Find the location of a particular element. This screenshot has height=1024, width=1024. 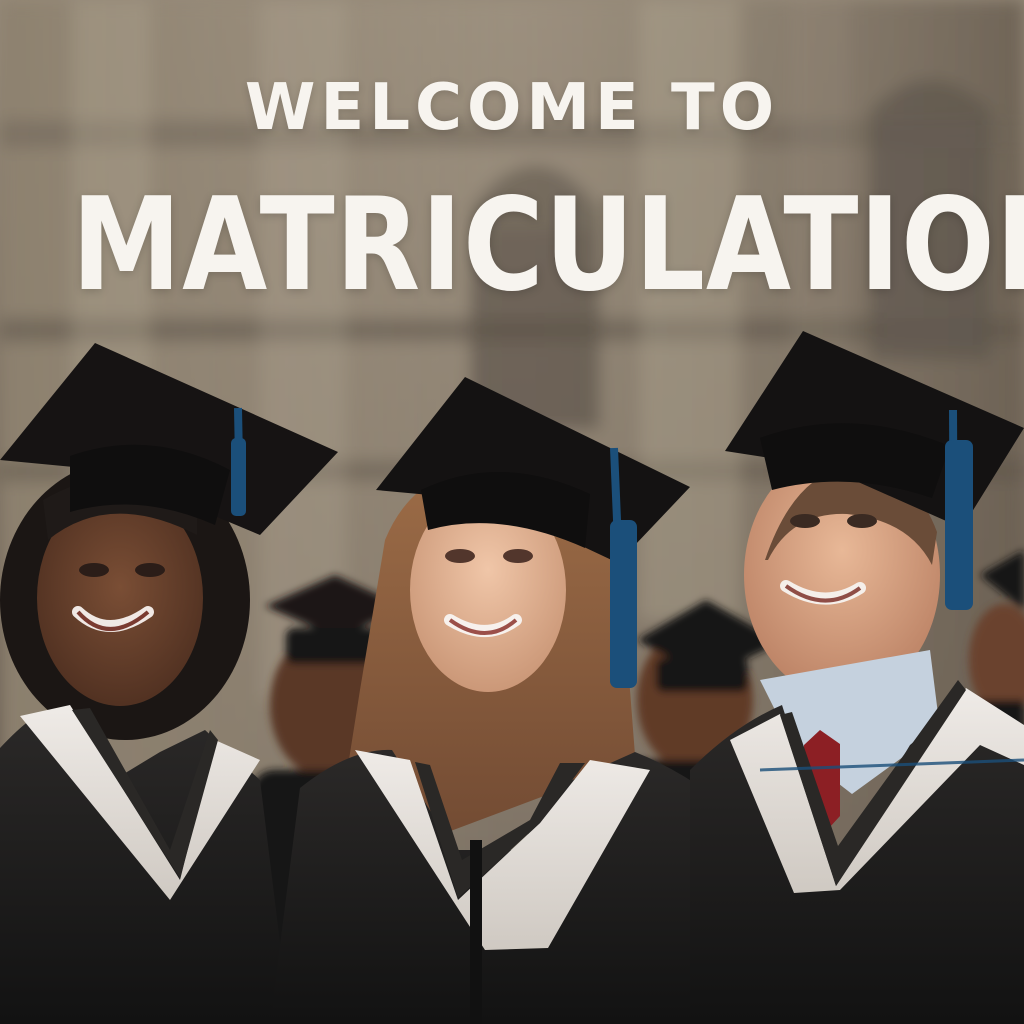

headline-line-1: WELCOME TO is located at coordinates (512, 108).